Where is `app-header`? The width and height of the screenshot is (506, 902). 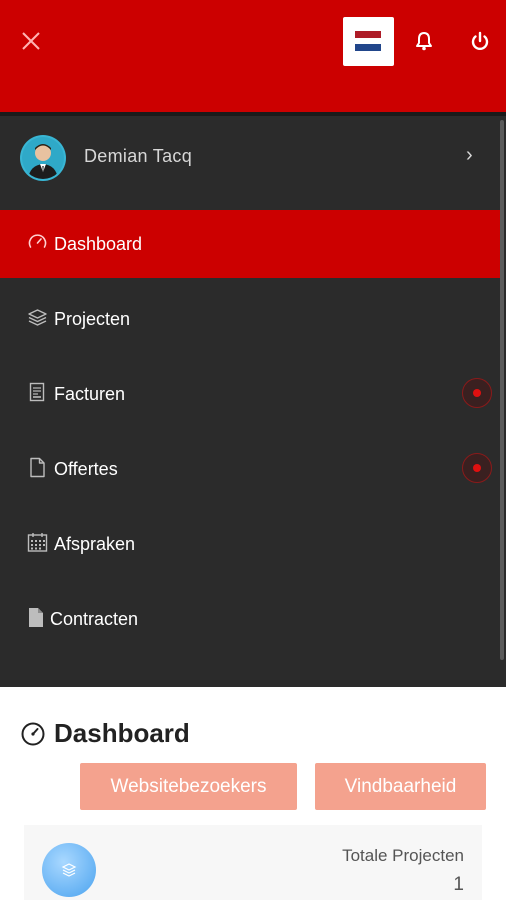
app-header is located at coordinates (253, 56).